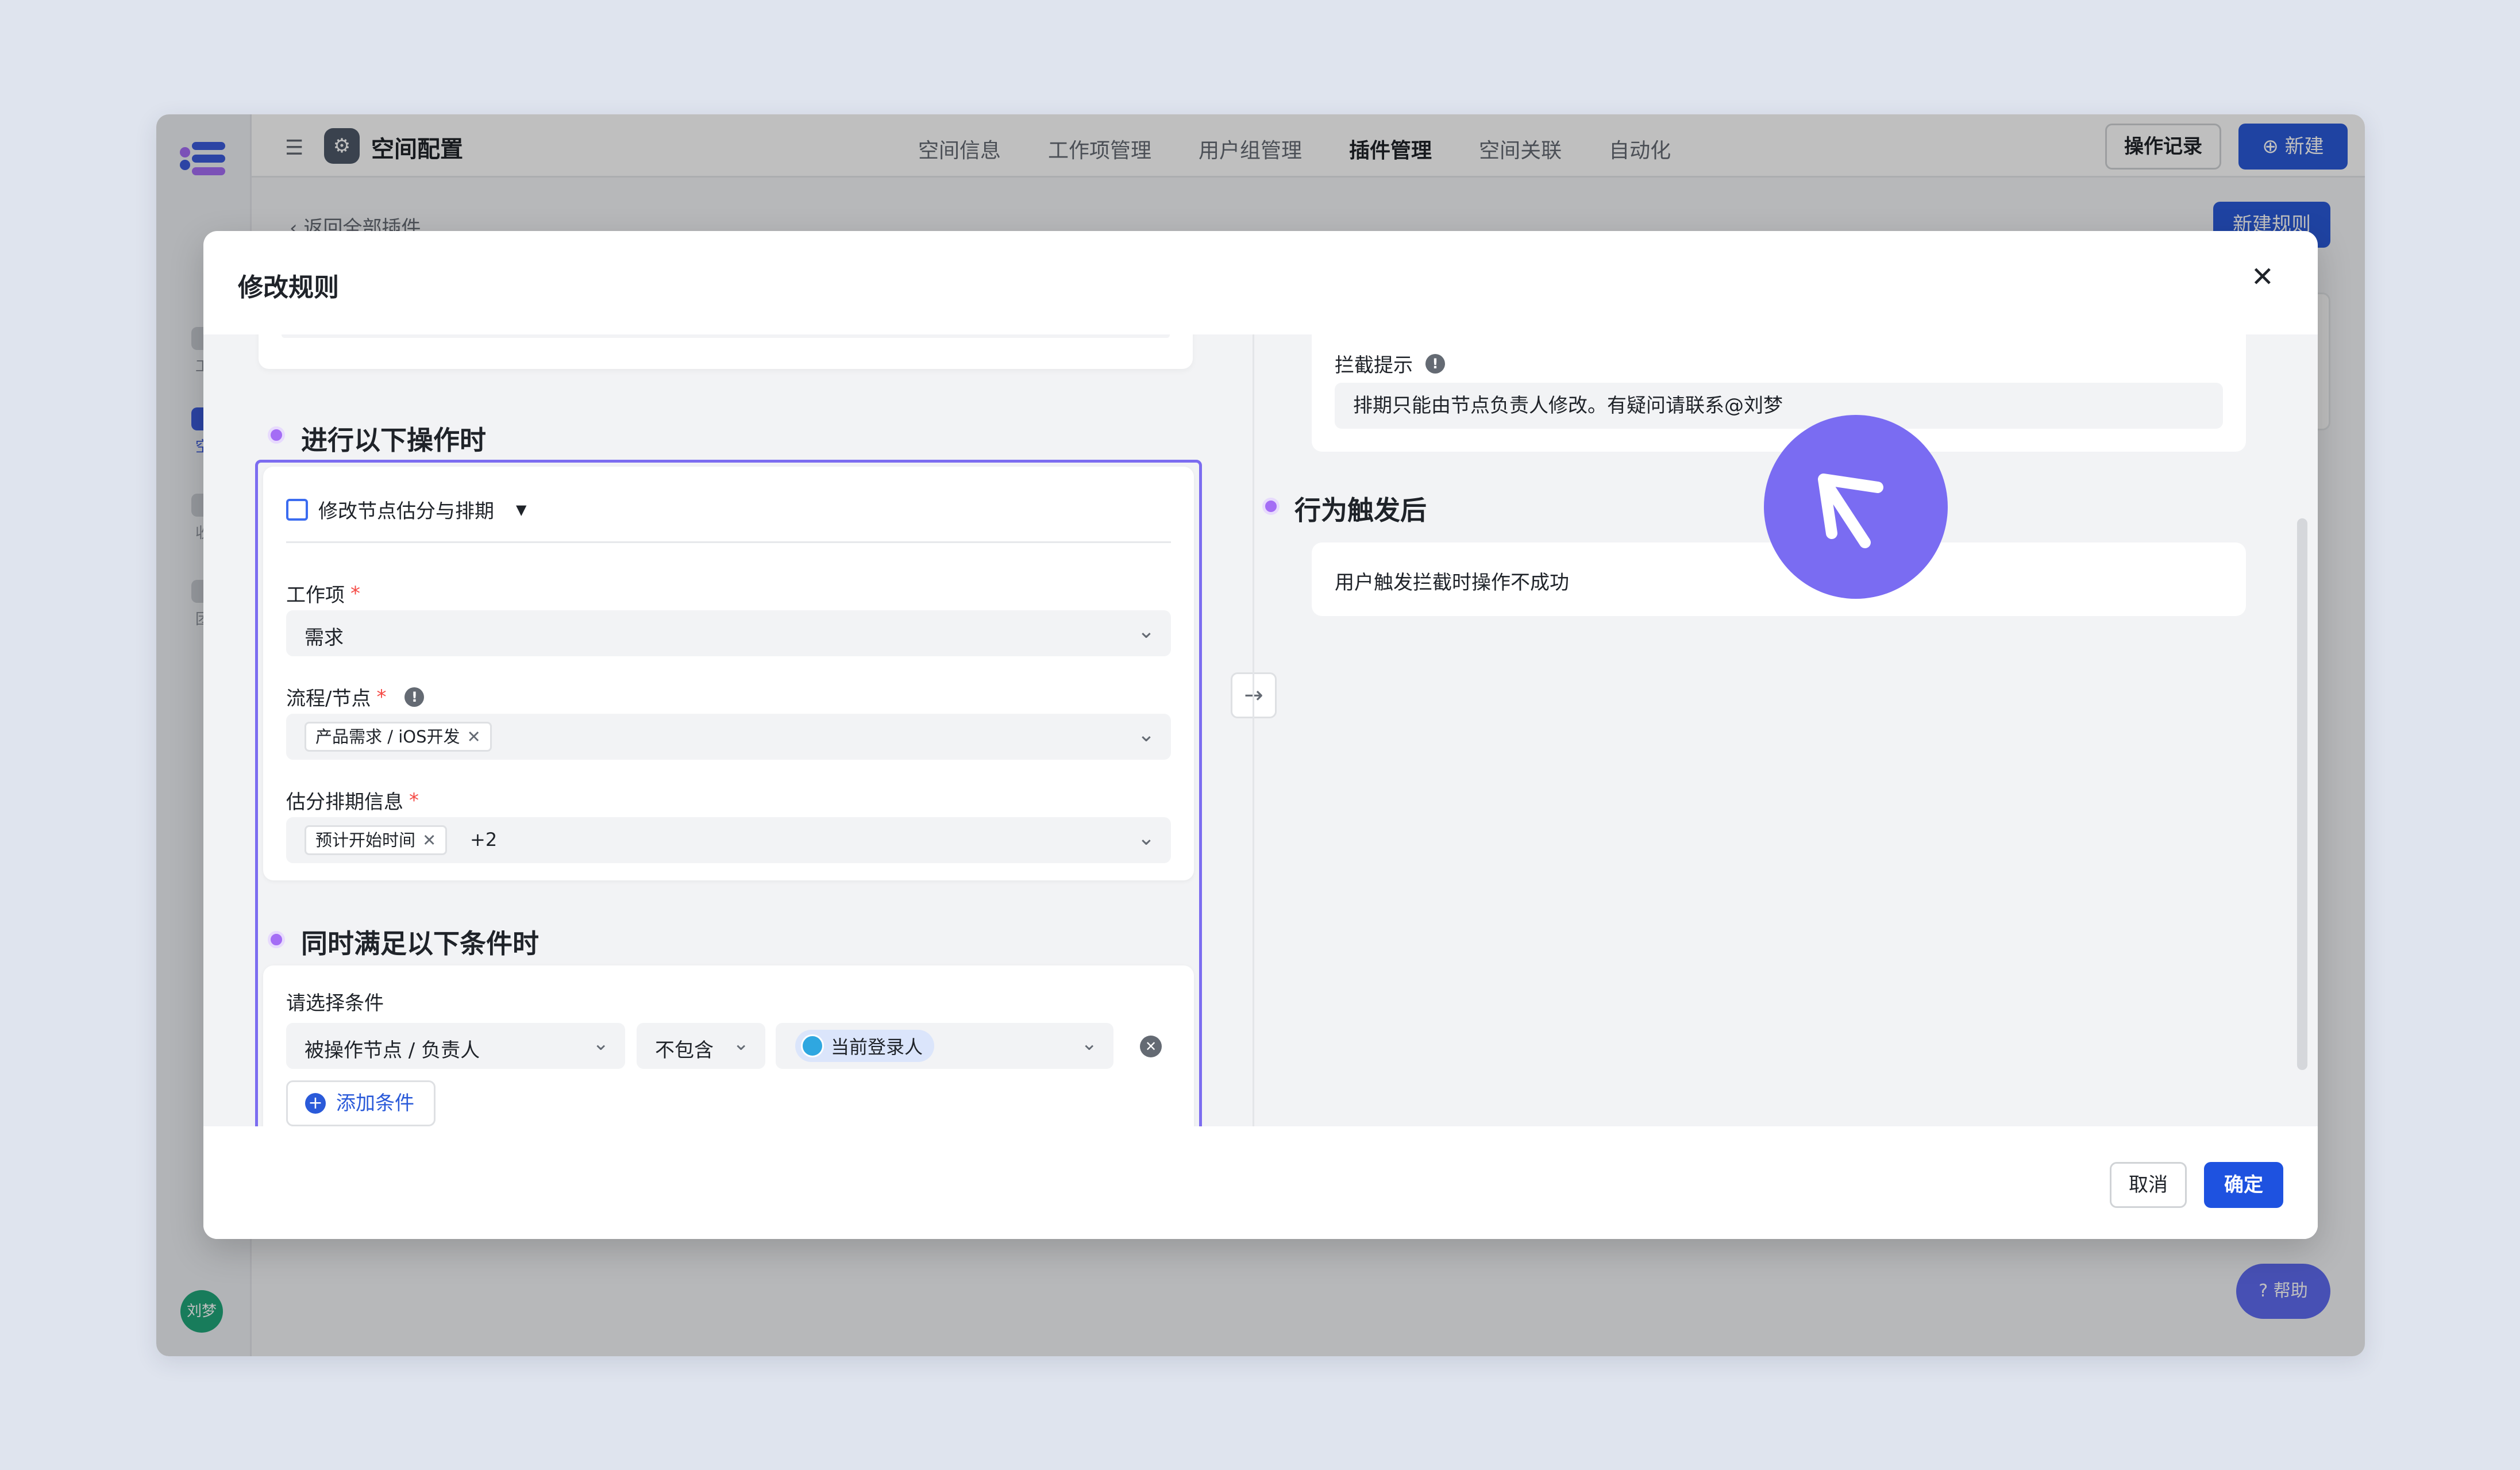 Image resolution: width=2520 pixels, height=1470 pixels. What do you see at coordinates (325, 637) in the screenshot?
I see `work-item-value: 需求` at bounding box center [325, 637].